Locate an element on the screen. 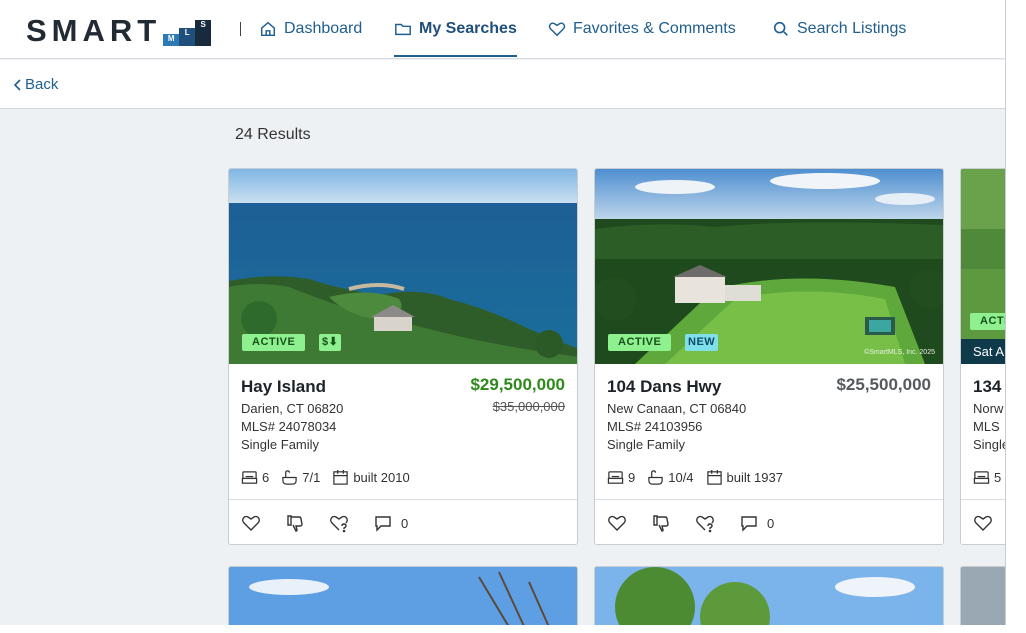 This screenshot has height=633, width=1026. nav-dashboard: Dashboard is located at coordinates (310, 28).